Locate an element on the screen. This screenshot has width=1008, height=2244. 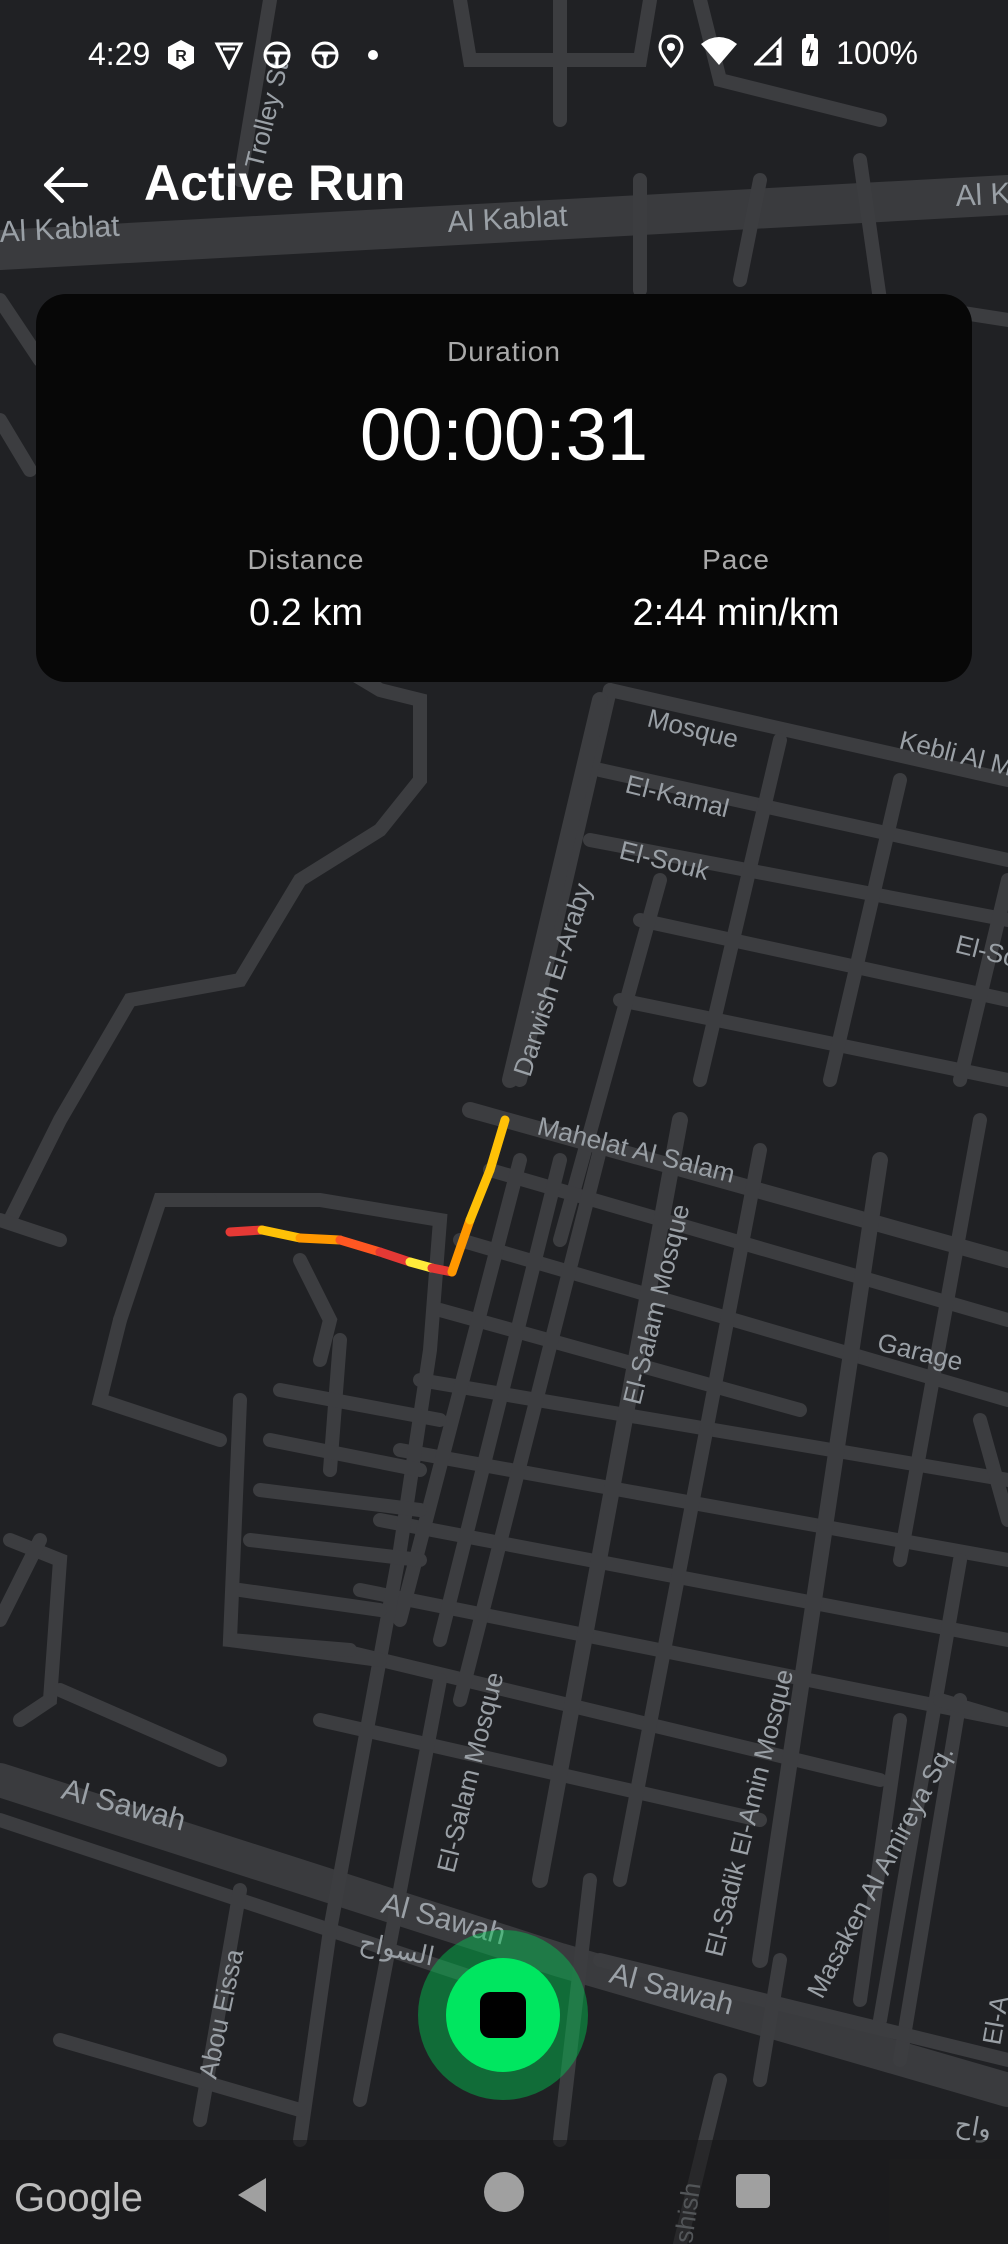
battery-charging-icon is located at coordinates (810, 53).